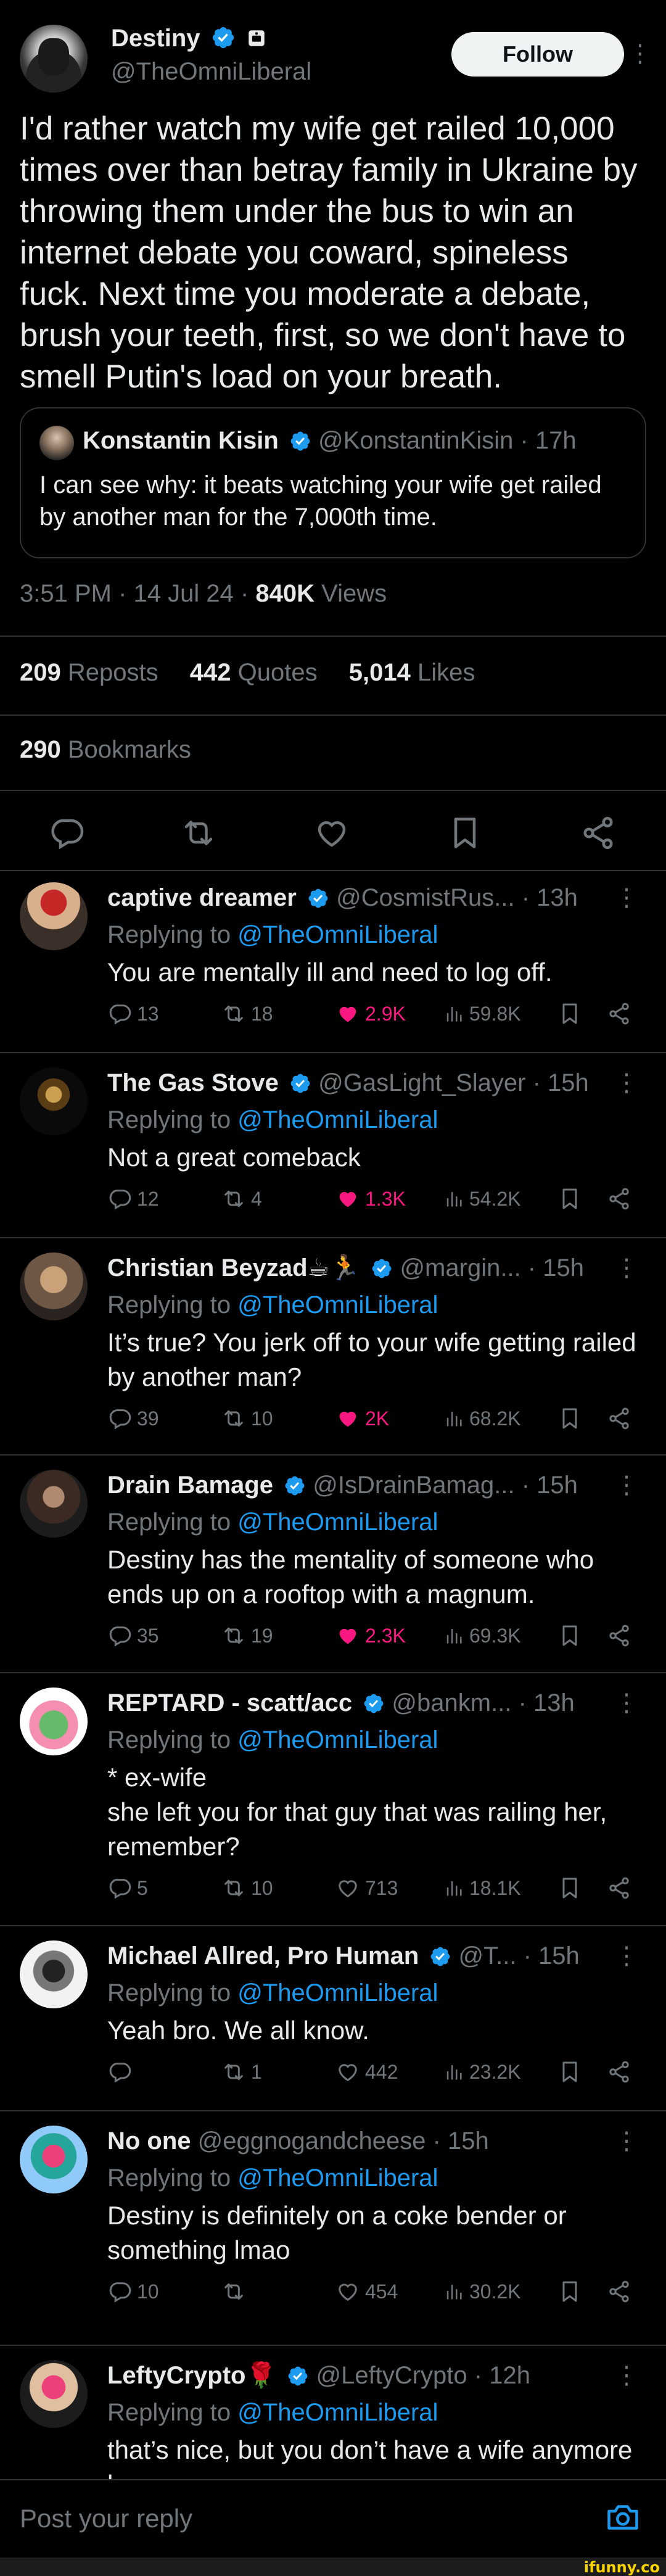 The height and width of the screenshot is (2576, 666). Describe the element at coordinates (133, 2291) in the screenshot. I see `reply-comment-button: 10` at that location.